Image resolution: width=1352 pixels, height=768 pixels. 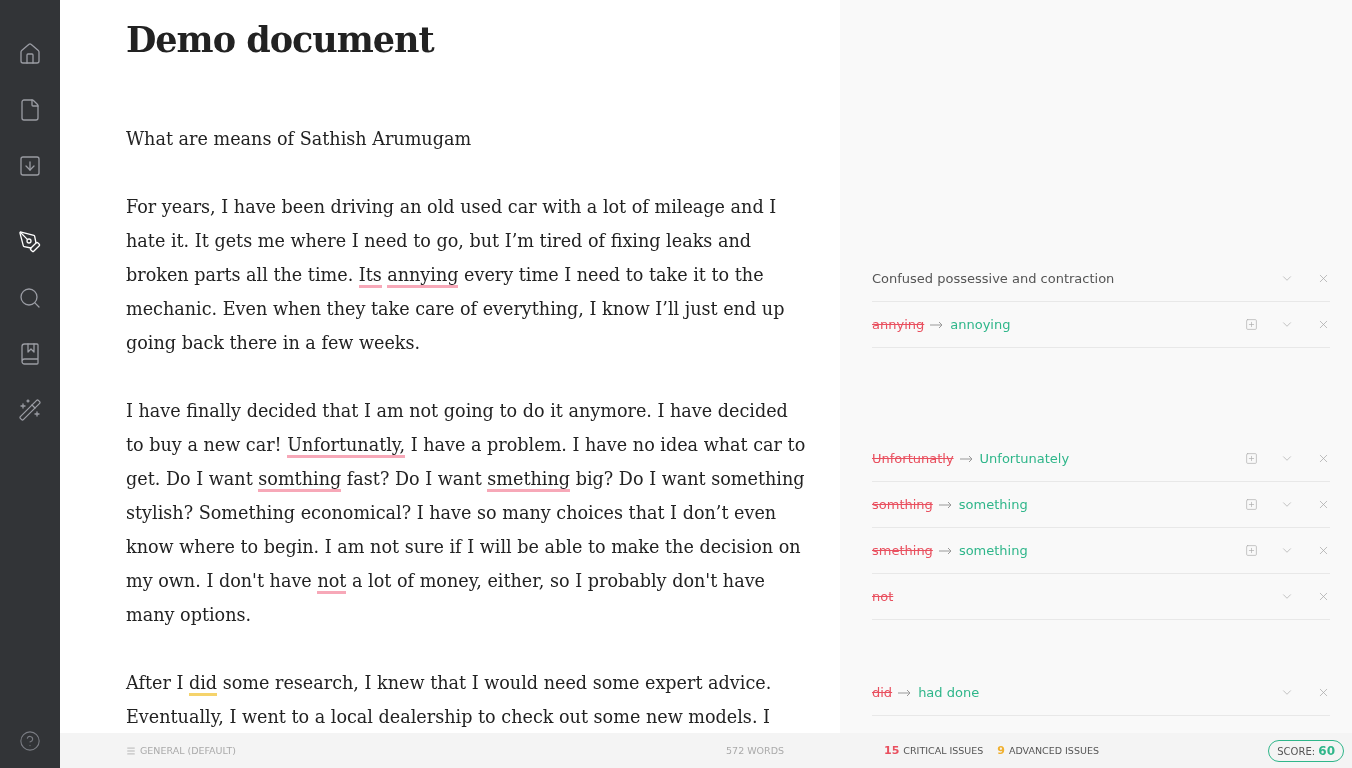 I want to click on menu-icon, so click(x=131, y=750).